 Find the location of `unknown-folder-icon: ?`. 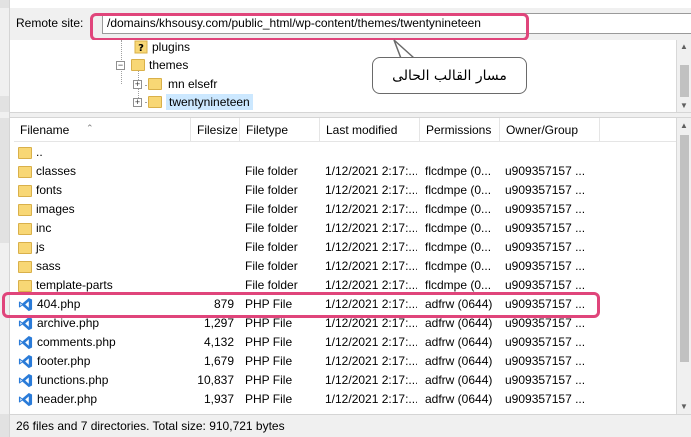

unknown-folder-icon: ? is located at coordinates (141, 47).